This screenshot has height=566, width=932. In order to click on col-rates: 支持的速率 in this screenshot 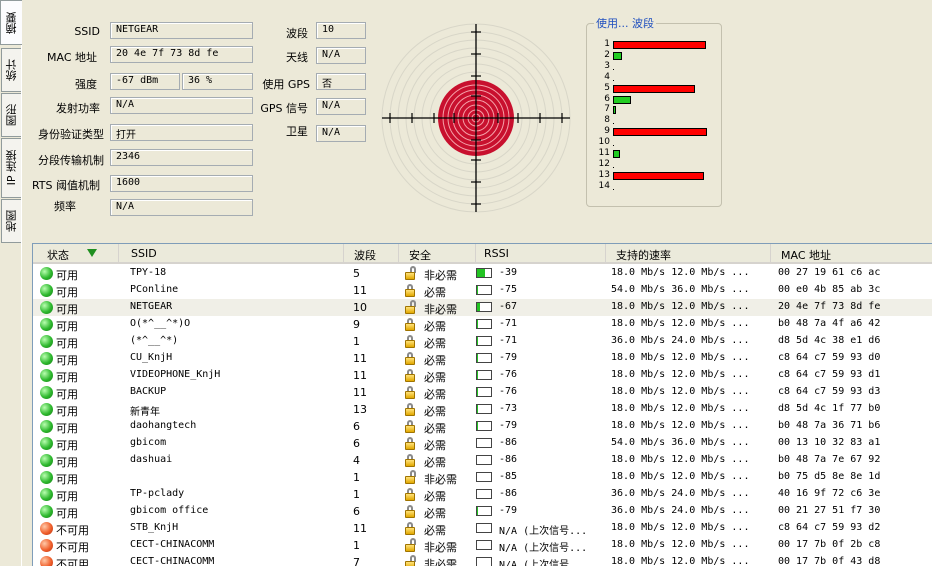, I will do `click(688, 254)`.